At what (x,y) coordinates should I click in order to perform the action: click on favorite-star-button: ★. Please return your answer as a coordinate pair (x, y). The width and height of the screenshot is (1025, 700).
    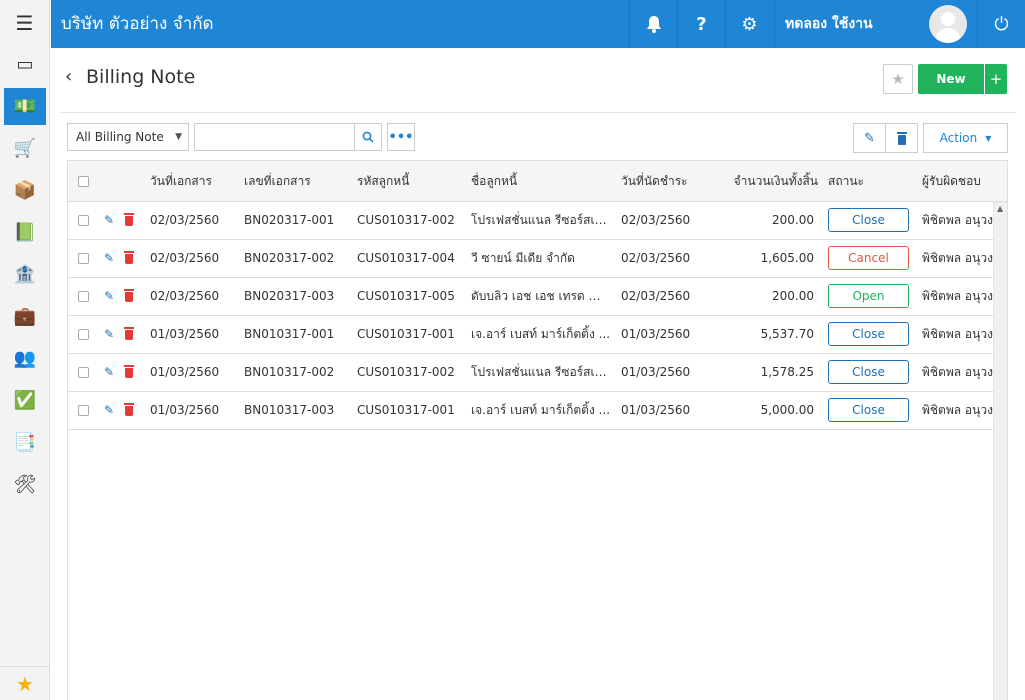
    Looking at the image, I should click on (898, 79).